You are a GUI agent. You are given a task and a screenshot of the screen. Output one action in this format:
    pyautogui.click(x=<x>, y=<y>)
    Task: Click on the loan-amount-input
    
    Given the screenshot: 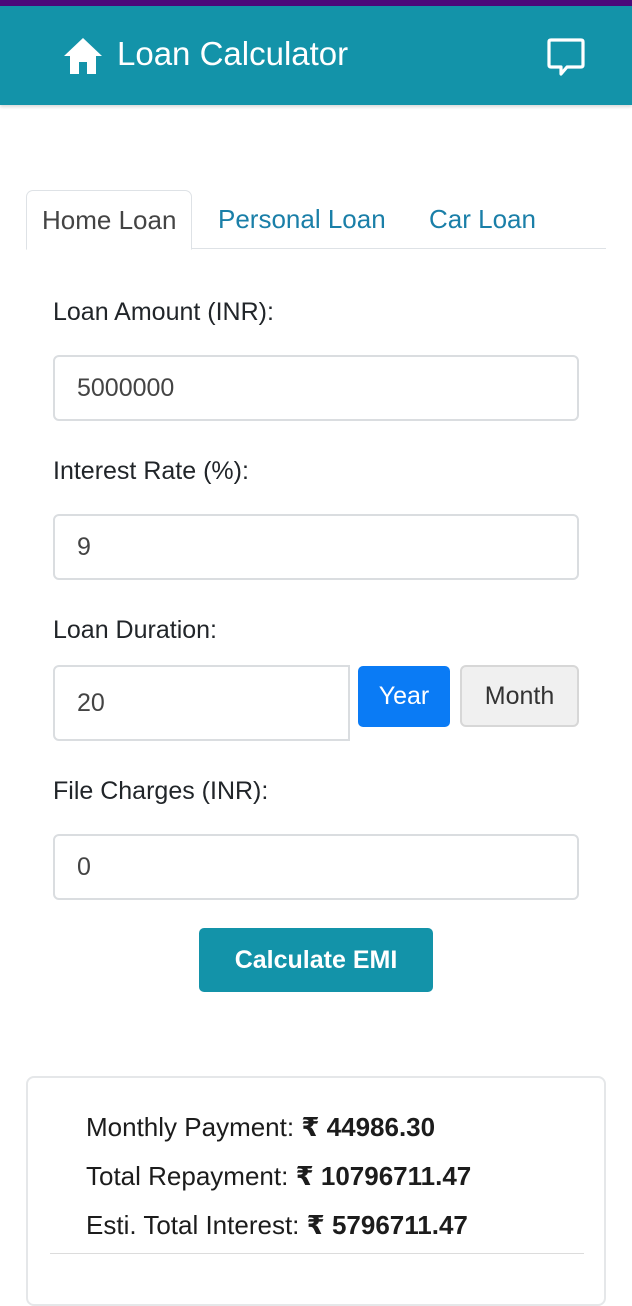 What is the action you would take?
    pyautogui.click(x=316, y=388)
    